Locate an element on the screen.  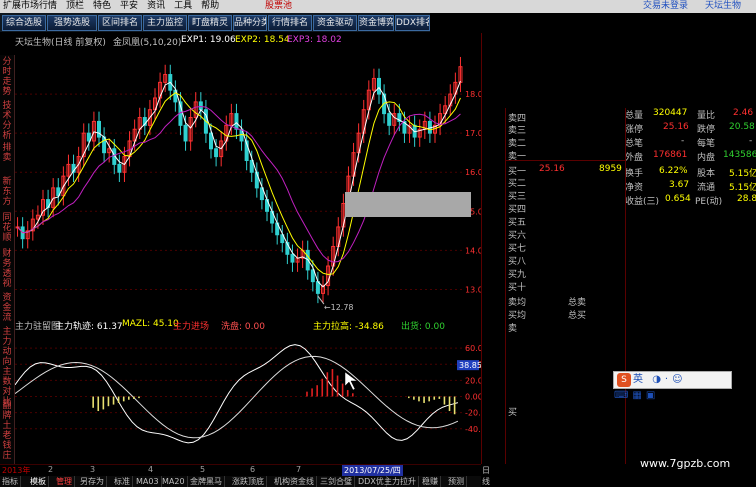
btab-main-lift: 主力拉升 is located at coordinates (400, 481).